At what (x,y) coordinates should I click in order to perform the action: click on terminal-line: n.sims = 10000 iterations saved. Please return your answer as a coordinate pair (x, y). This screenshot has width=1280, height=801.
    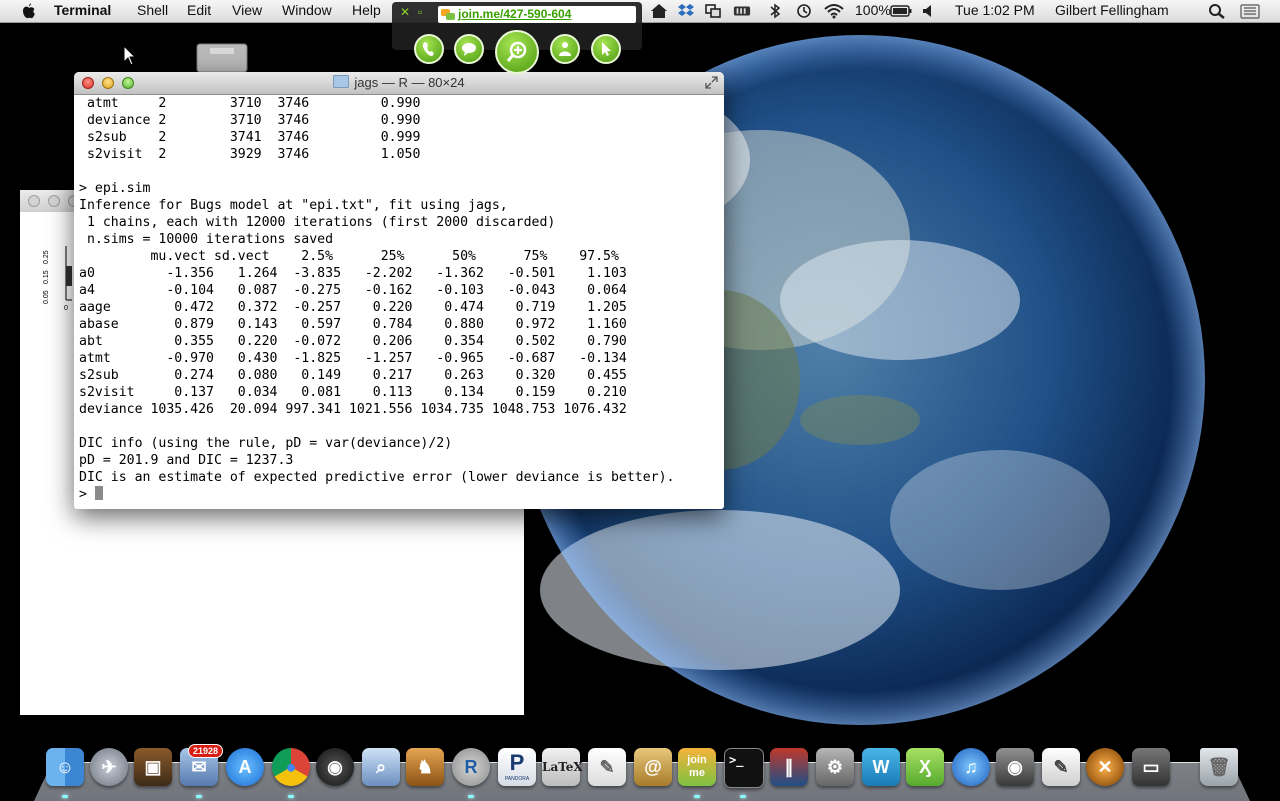
    Looking at the image, I should click on (206, 239).